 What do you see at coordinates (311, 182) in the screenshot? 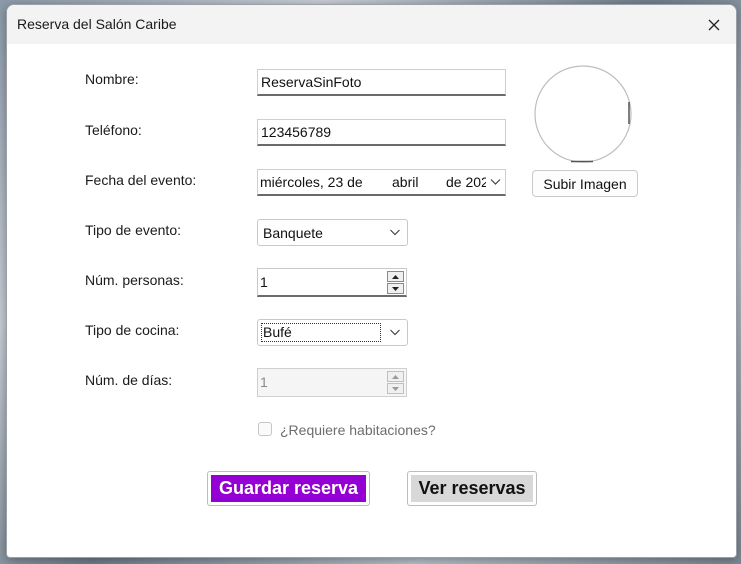
I see `fecha-day: miércoles, 23 de` at bounding box center [311, 182].